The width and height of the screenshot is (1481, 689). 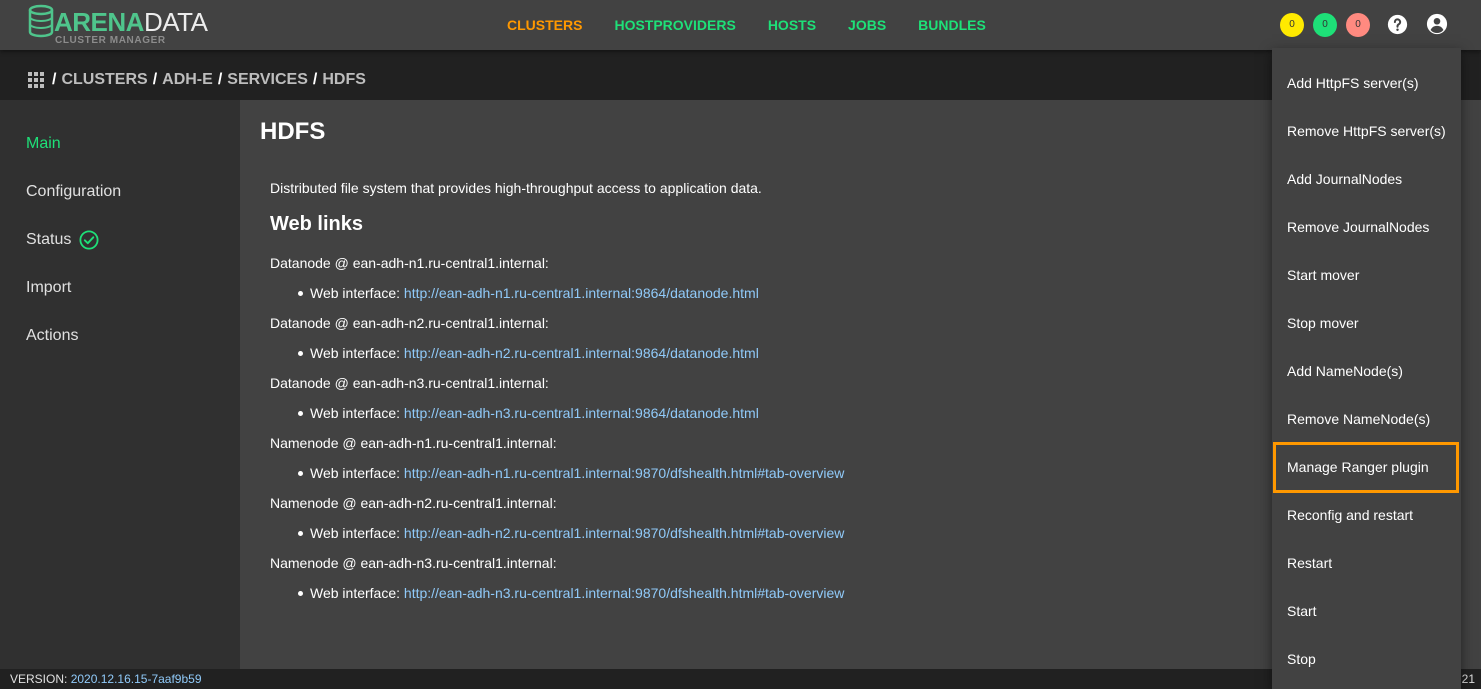 I want to click on nav-hostproviders: HOSTPROVIDERS, so click(x=674, y=25).